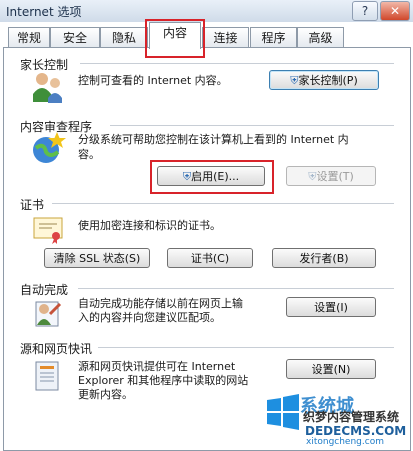 This screenshot has height=451, width=413. I want to click on shield-icon: ⛨, so click(294, 80).